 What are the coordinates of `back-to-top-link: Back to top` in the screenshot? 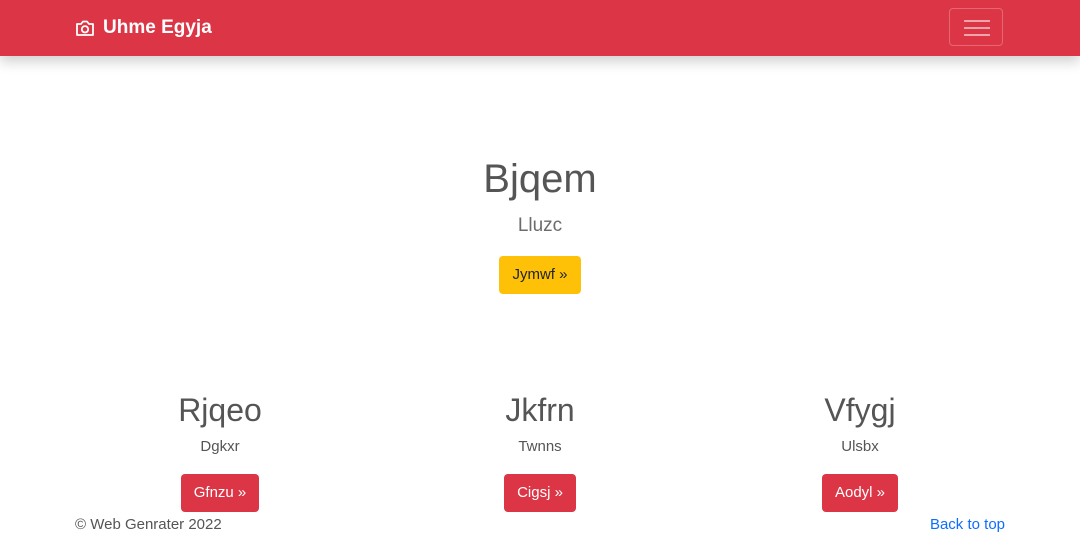 It's located at (967, 525).